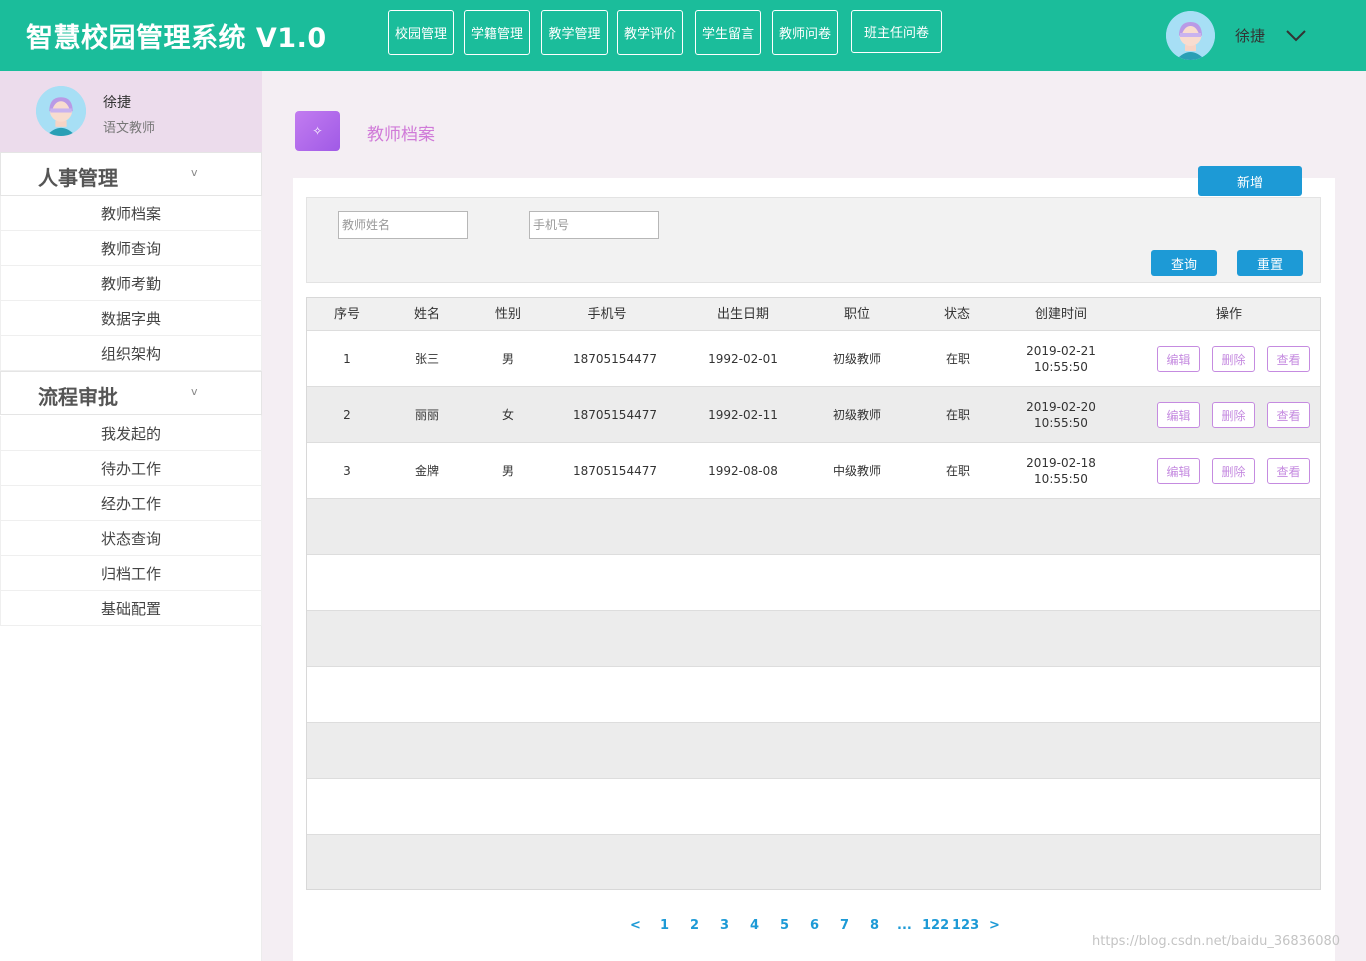  What do you see at coordinates (650, 32) in the screenshot?
I see `nav-teaching-evaluation: 教学评价` at bounding box center [650, 32].